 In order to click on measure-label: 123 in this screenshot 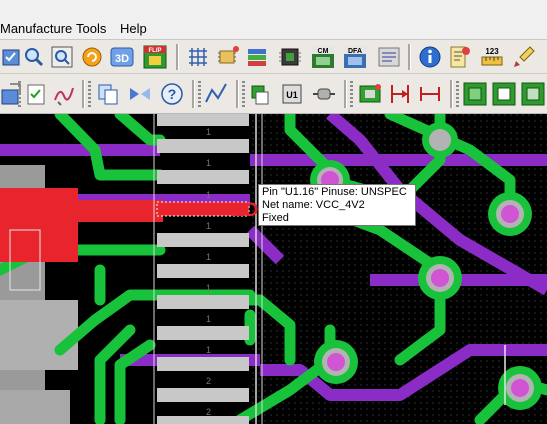, I will do `click(492, 51)`.